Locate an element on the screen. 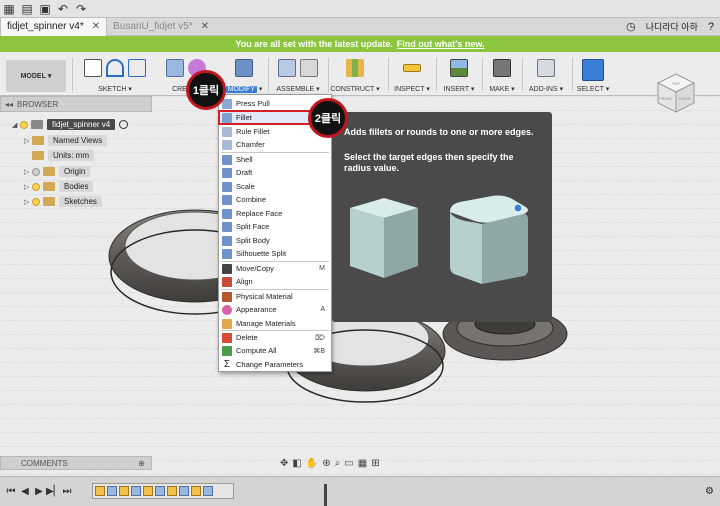  add-ins-menu: ADD-INS ▾ is located at coordinates (546, 74).